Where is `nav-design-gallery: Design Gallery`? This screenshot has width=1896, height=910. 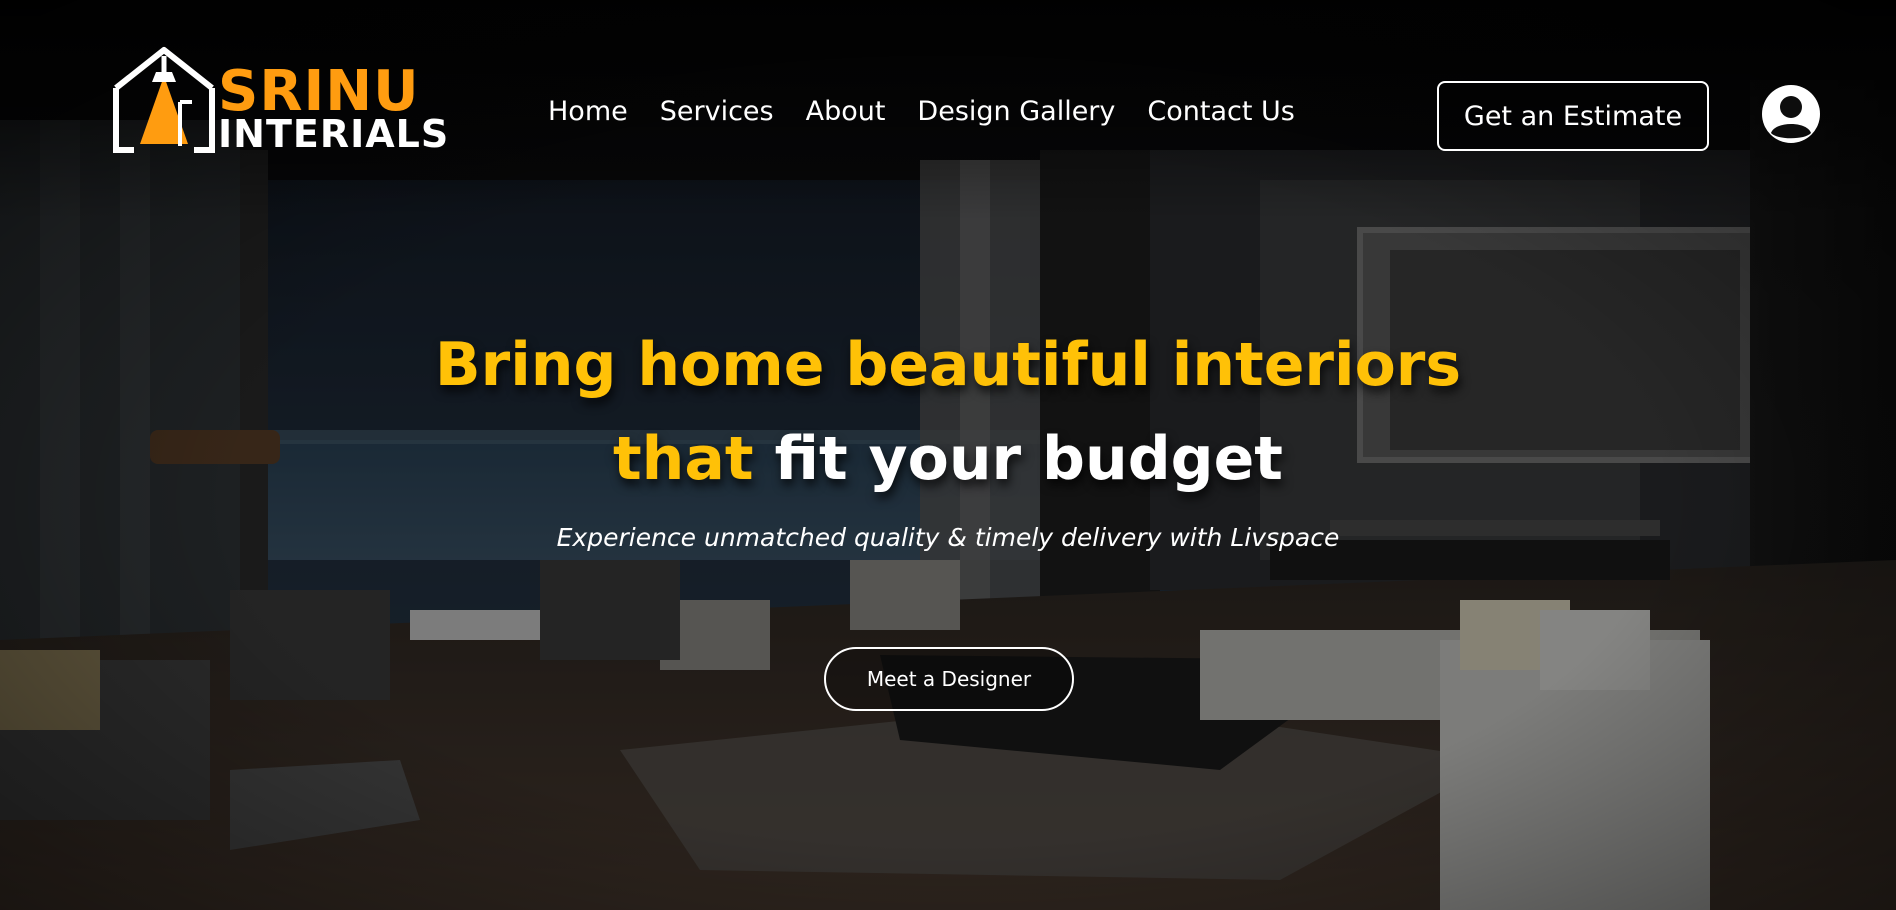
nav-design-gallery: Design Gallery is located at coordinates (1016, 111).